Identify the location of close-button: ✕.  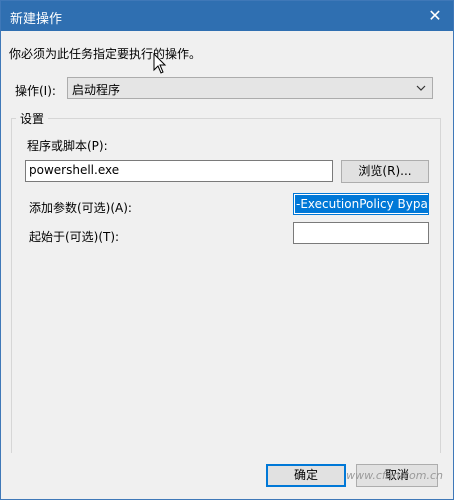
(435, 16).